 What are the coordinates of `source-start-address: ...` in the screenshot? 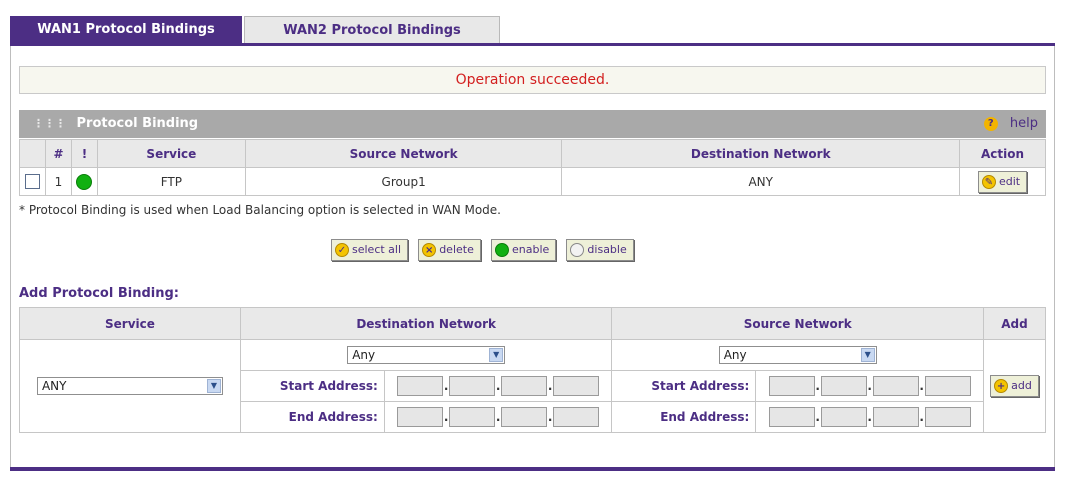 It's located at (869, 386).